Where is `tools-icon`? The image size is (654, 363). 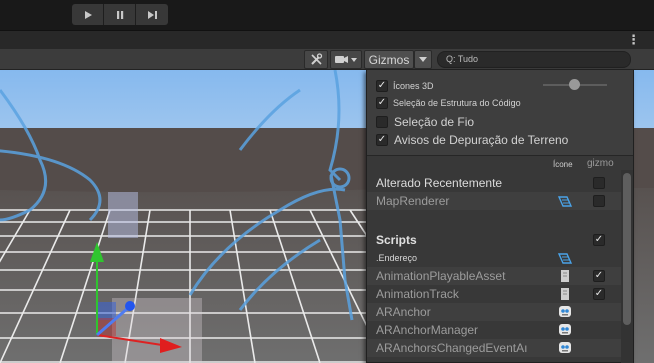
tools-icon is located at coordinates (316, 59).